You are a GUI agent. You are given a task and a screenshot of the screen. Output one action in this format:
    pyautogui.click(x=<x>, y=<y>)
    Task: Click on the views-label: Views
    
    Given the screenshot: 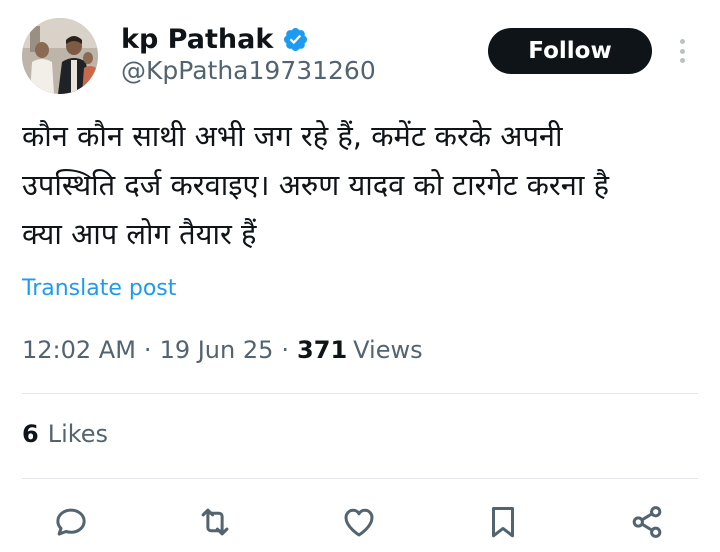 What is the action you would take?
    pyautogui.click(x=387, y=350)
    